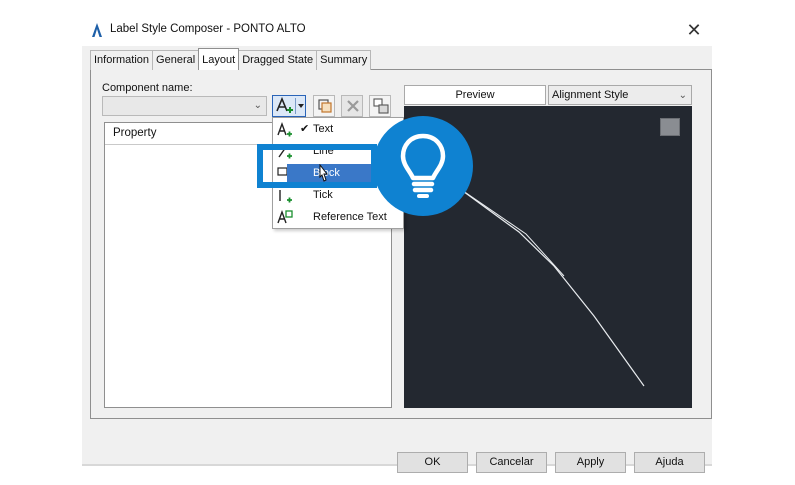 The width and height of the screenshot is (795, 485). I want to click on window-title: Label Style Composer - PONTO ALTO, so click(208, 29).